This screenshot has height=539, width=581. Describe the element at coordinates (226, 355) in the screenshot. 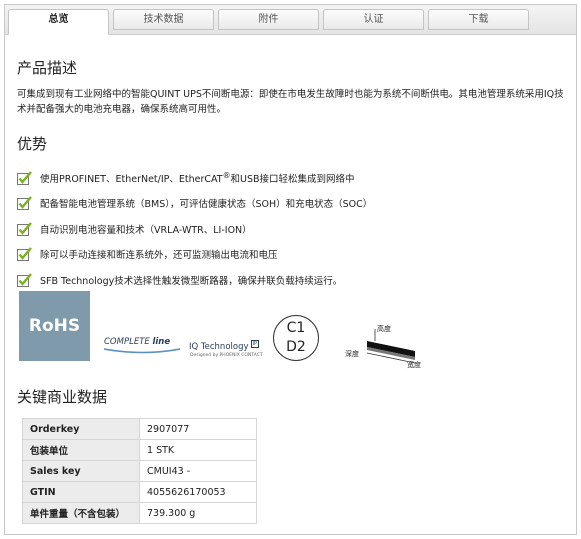

I see `iq-technology-tagline: Designed by PHOENIX CONTACT` at that location.